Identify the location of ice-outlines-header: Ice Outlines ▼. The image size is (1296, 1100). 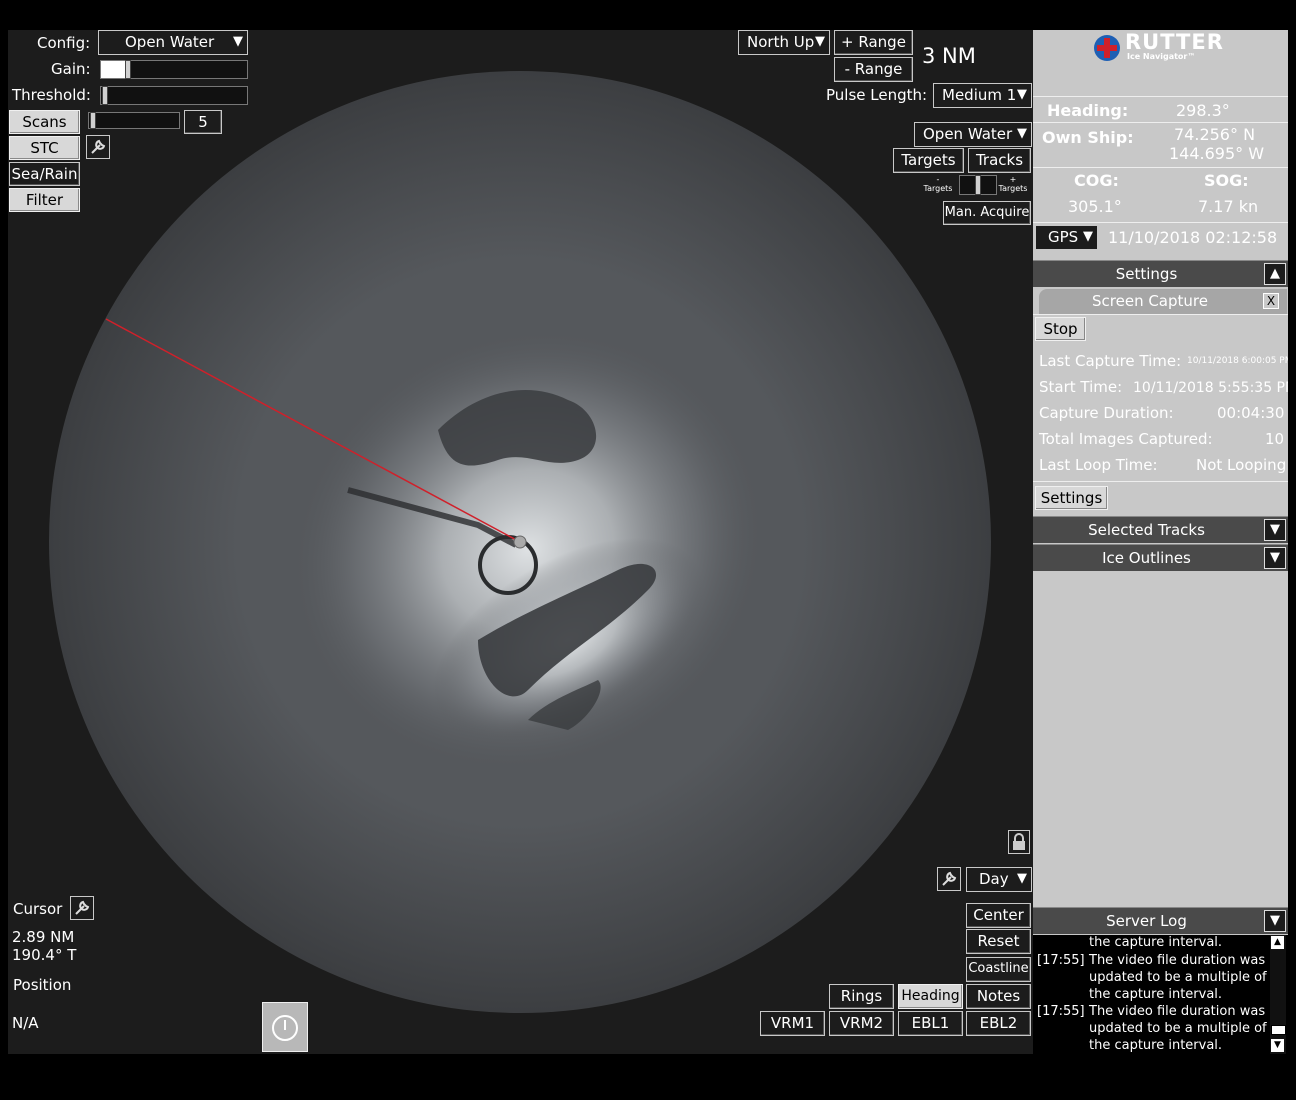
(1160, 557).